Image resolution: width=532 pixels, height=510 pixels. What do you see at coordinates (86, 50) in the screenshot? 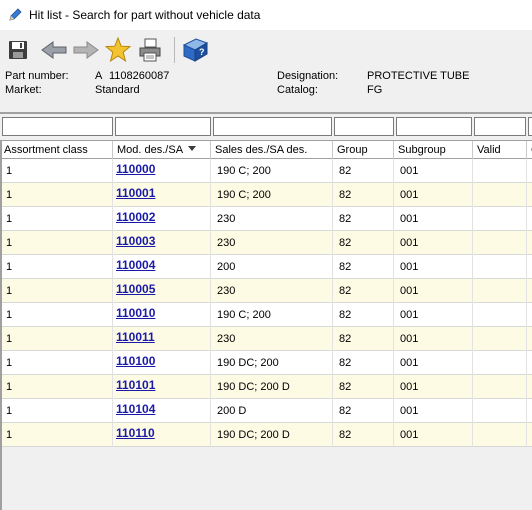
I see `forward-button` at bounding box center [86, 50].